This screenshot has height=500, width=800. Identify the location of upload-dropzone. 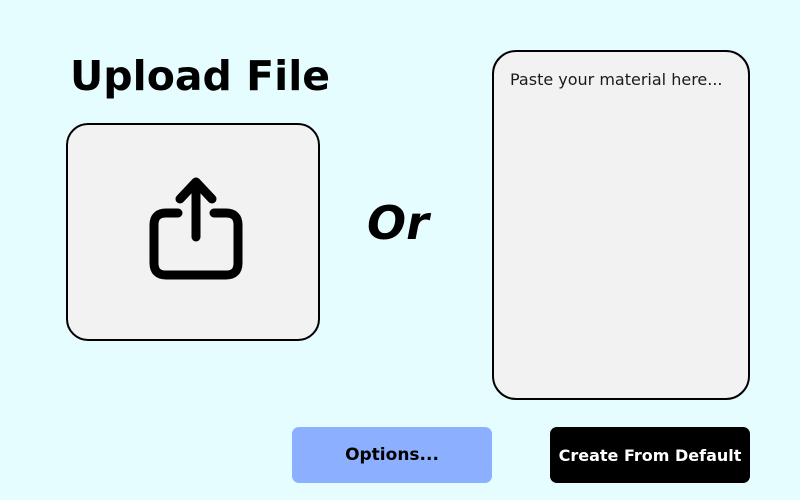
(193, 232).